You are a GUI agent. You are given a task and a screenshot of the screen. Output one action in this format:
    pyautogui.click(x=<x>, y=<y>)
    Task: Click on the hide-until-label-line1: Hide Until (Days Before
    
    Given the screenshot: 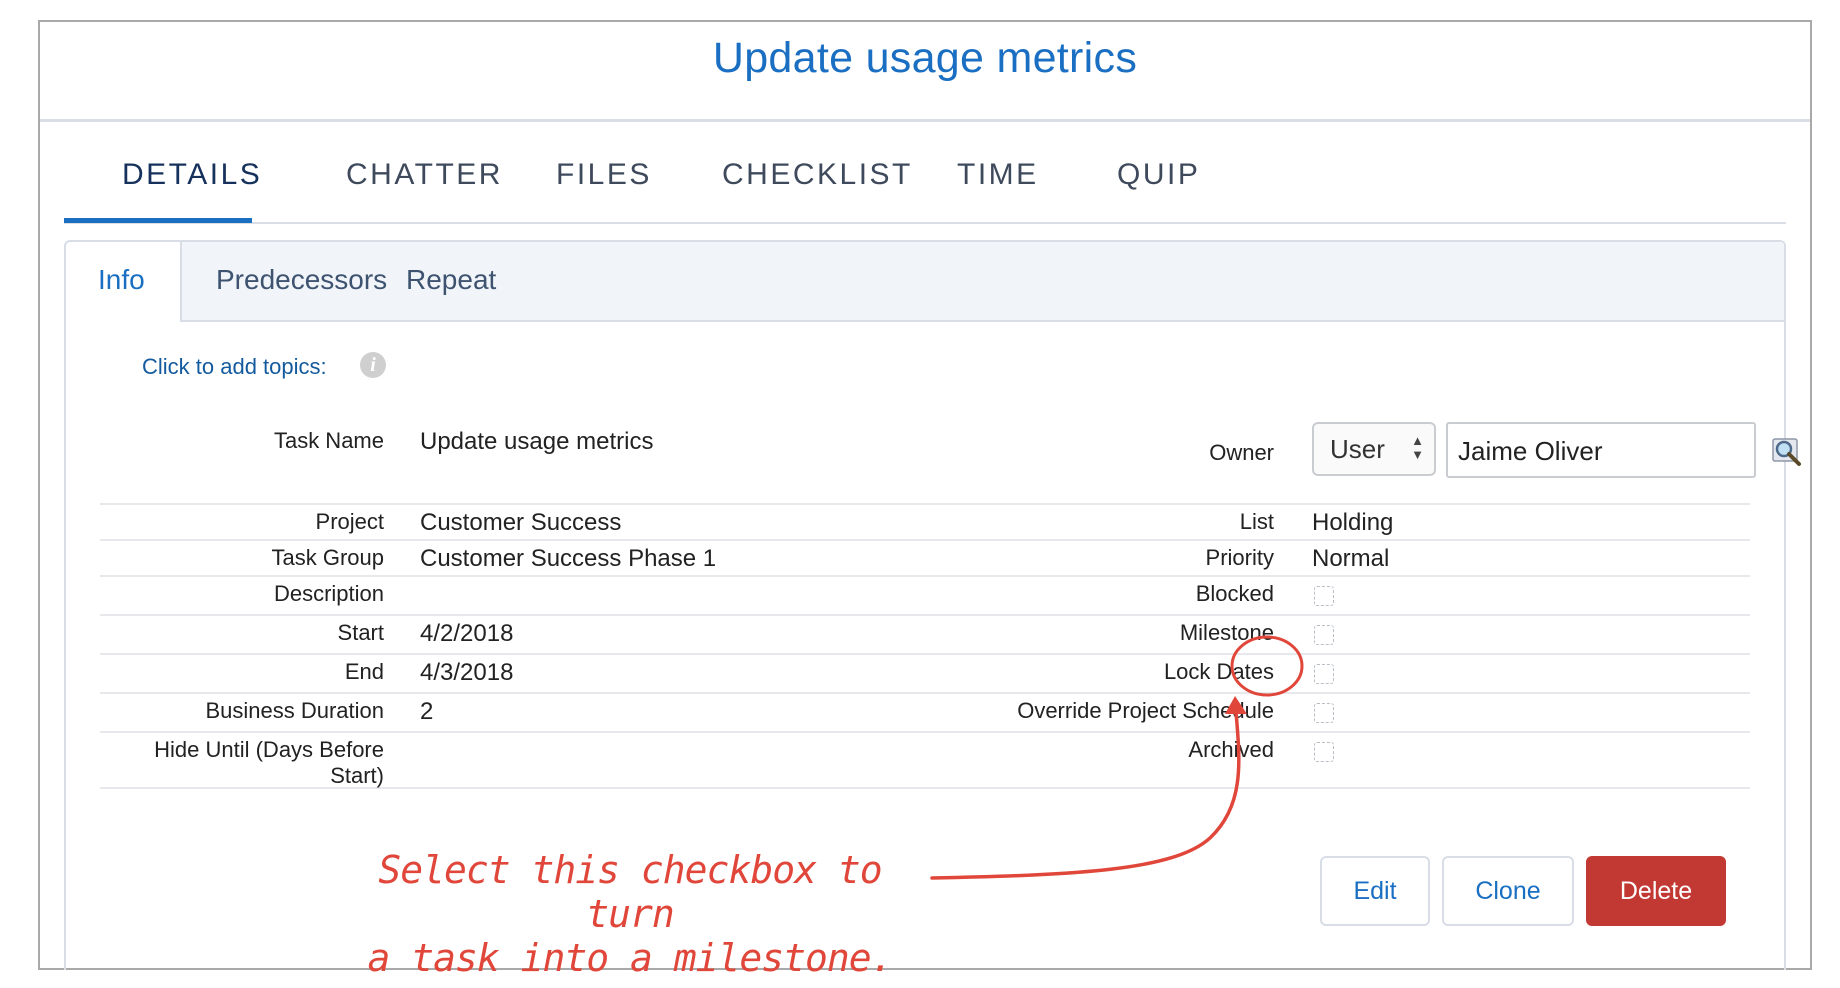 What is the action you would take?
    pyautogui.click(x=269, y=749)
    